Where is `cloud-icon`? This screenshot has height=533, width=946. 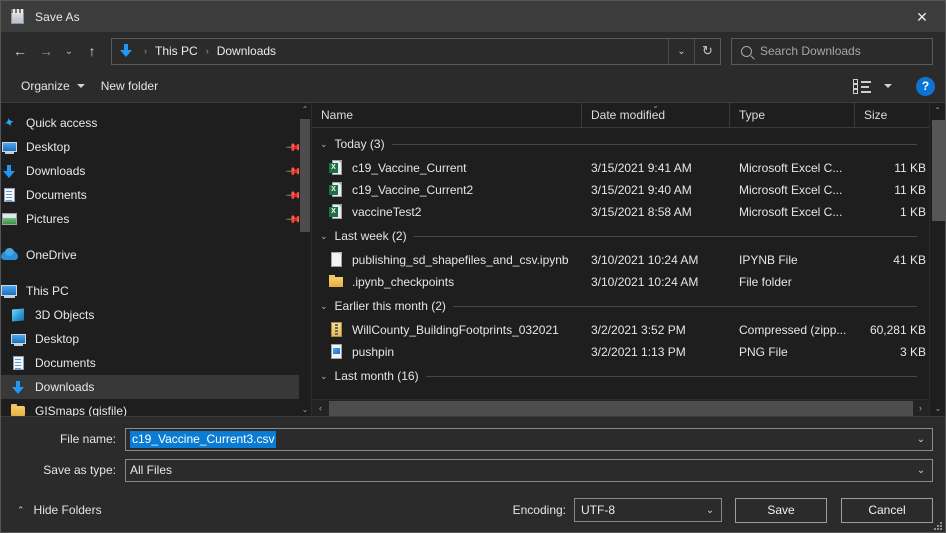
cloud-icon is located at coordinates (9, 255).